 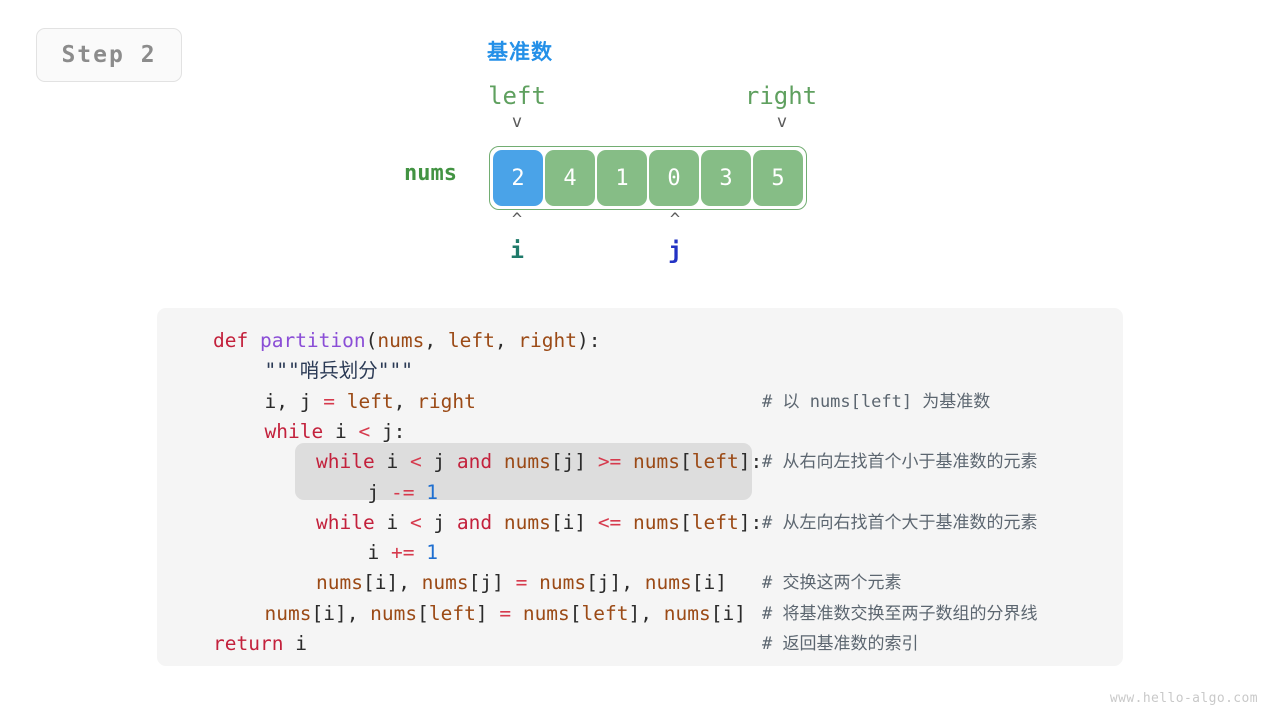 I want to click on code-token: ):, so click(x=589, y=340).